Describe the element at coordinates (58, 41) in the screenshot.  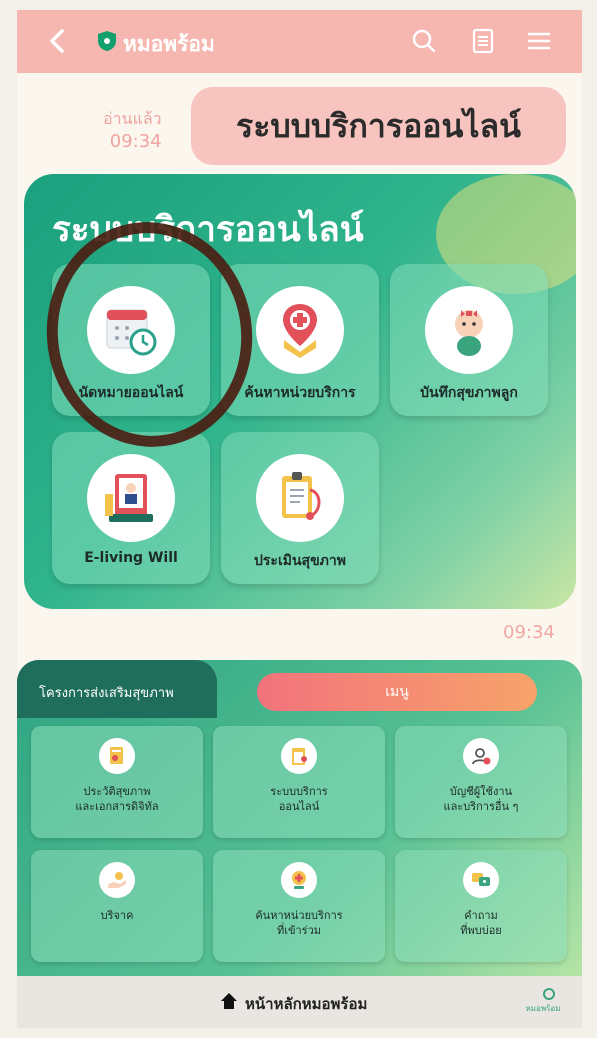
I see `back-icon` at that location.